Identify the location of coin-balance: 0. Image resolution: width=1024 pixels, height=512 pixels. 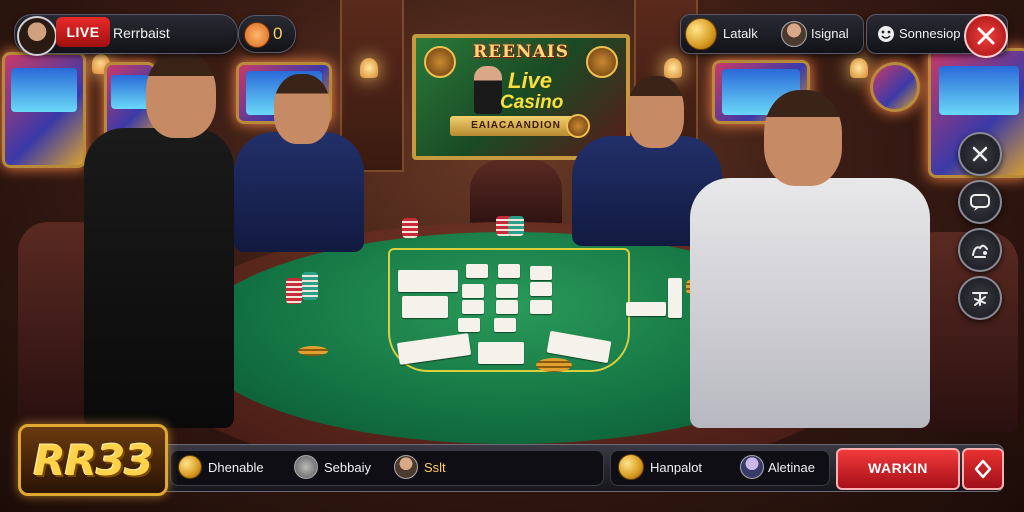
(267, 34).